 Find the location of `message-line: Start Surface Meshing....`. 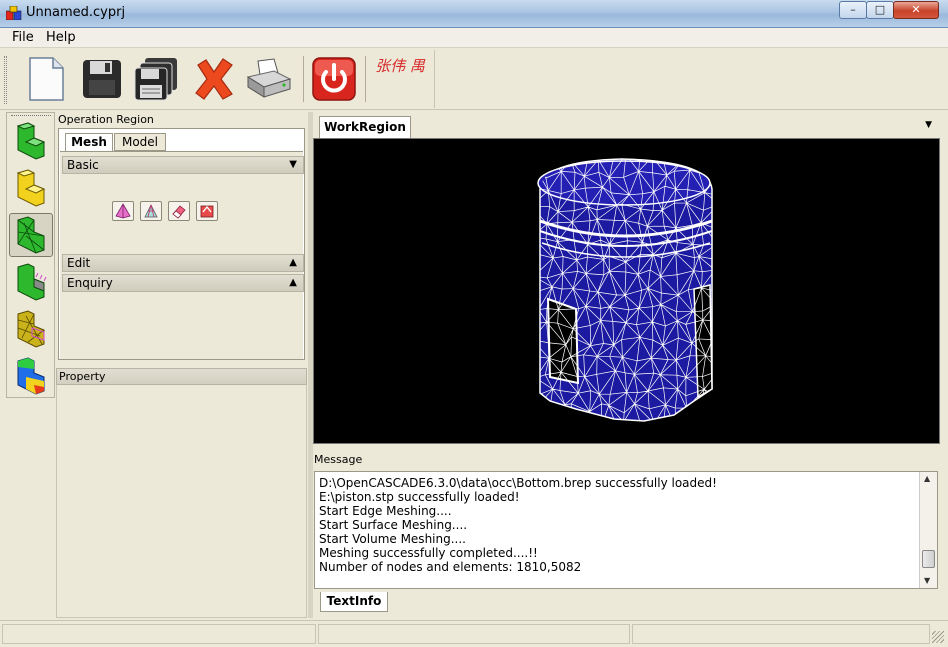

message-line: Start Surface Meshing.... is located at coordinates (393, 525).